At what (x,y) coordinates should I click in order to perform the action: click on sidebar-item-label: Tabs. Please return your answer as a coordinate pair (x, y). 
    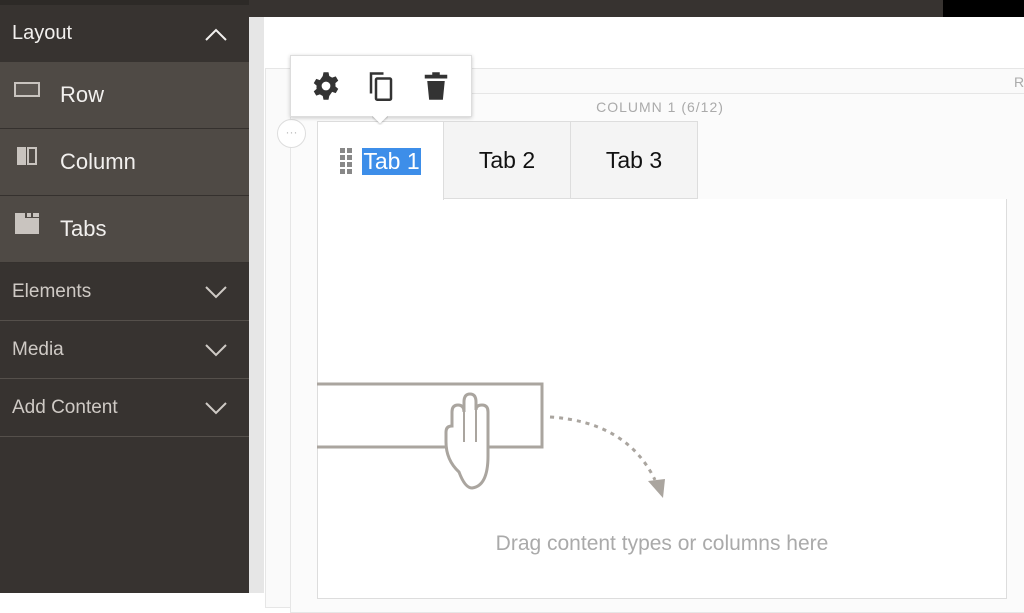
    Looking at the image, I should click on (83, 228).